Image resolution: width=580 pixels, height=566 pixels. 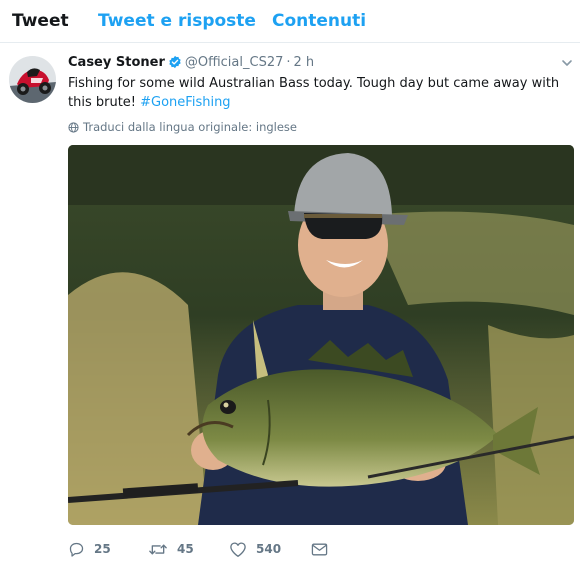 What do you see at coordinates (185, 549) in the screenshot?
I see `retweet-count: 45` at bounding box center [185, 549].